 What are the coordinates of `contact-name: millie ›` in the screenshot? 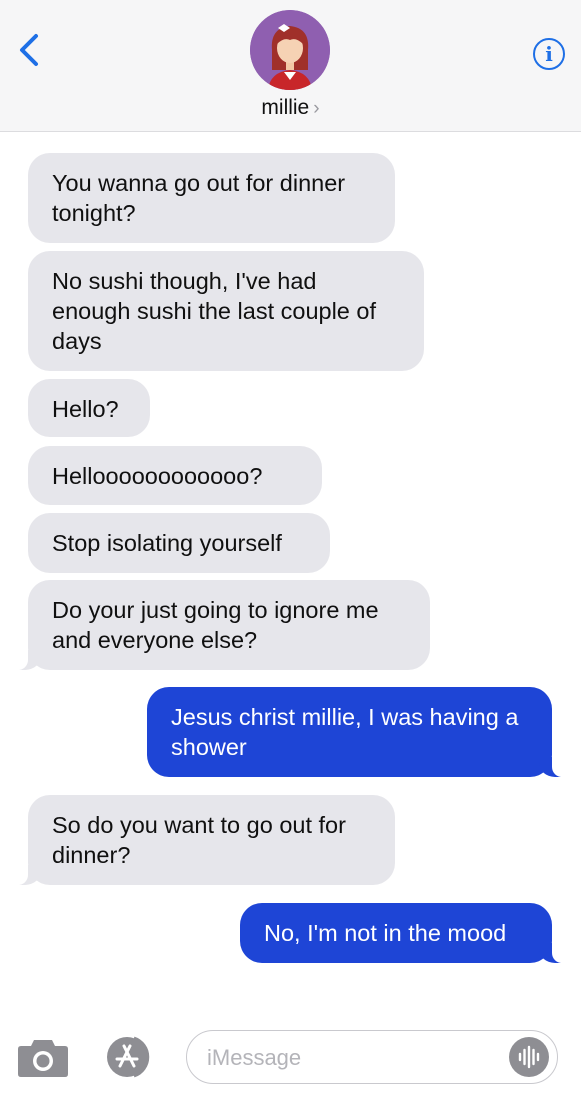 It's located at (290, 108).